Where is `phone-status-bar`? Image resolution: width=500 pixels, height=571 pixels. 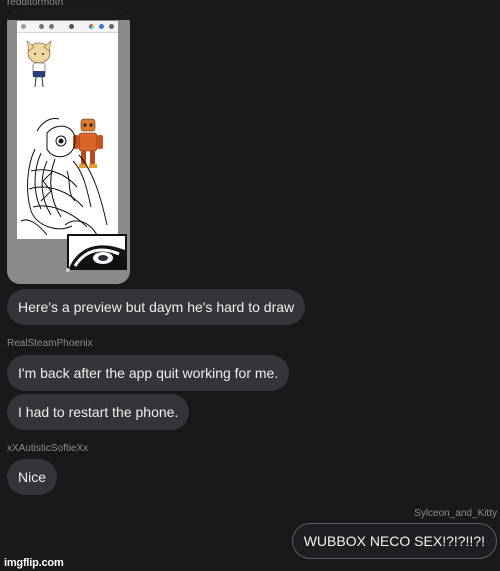
phone-status-bar is located at coordinates (68, 15).